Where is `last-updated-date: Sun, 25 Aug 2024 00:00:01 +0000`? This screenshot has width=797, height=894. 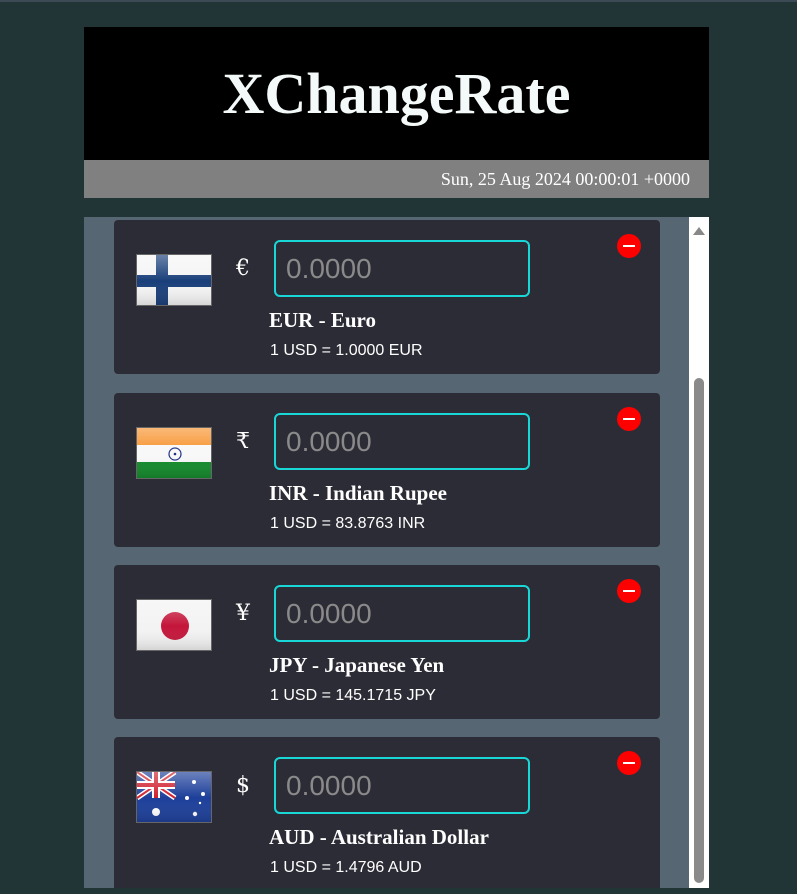
last-updated-date: Sun, 25 Aug 2024 00:00:01 +0000 is located at coordinates (565, 178).